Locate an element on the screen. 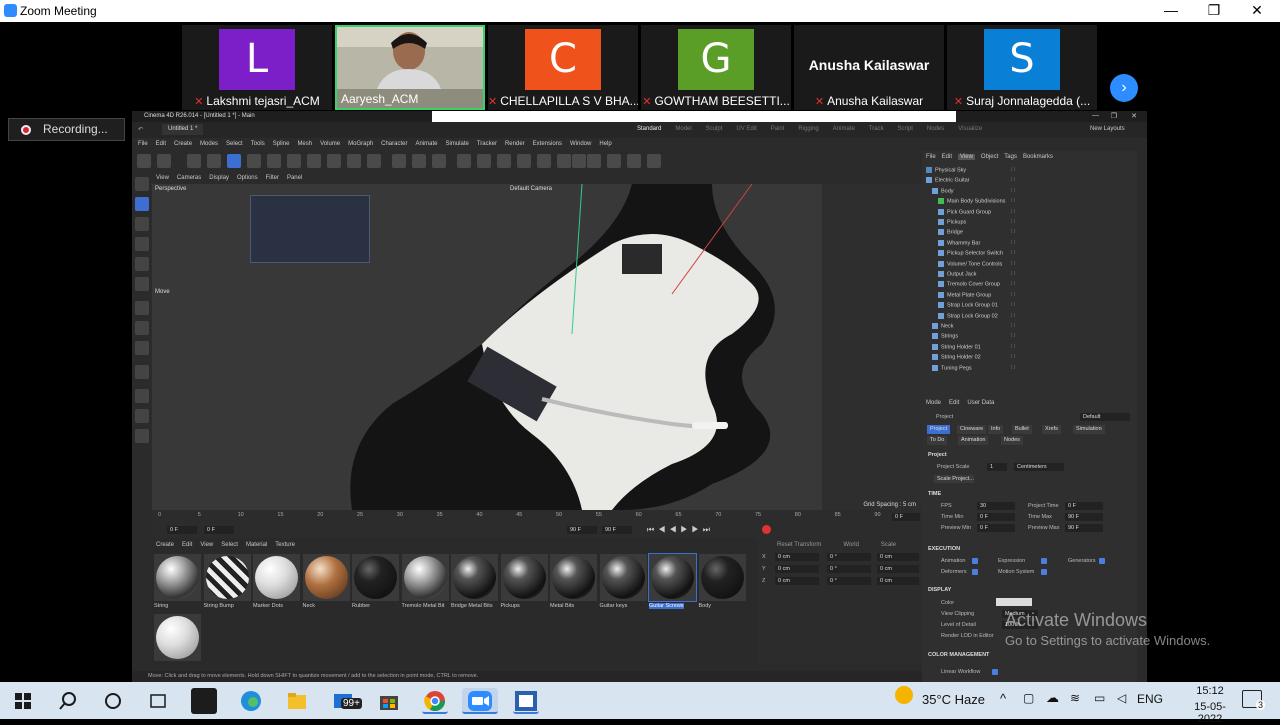 Image resolution: width=1280 pixels, height=725 pixels. object-menu-item: Bookmarks is located at coordinates (1038, 157).